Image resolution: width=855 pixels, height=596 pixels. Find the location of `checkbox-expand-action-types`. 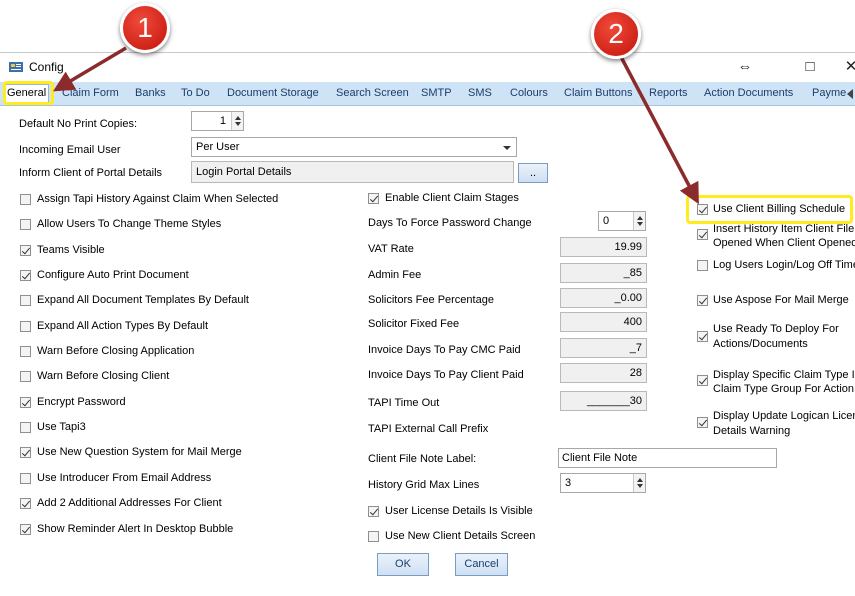

checkbox-expand-action-types is located at coordinates (25, 326).